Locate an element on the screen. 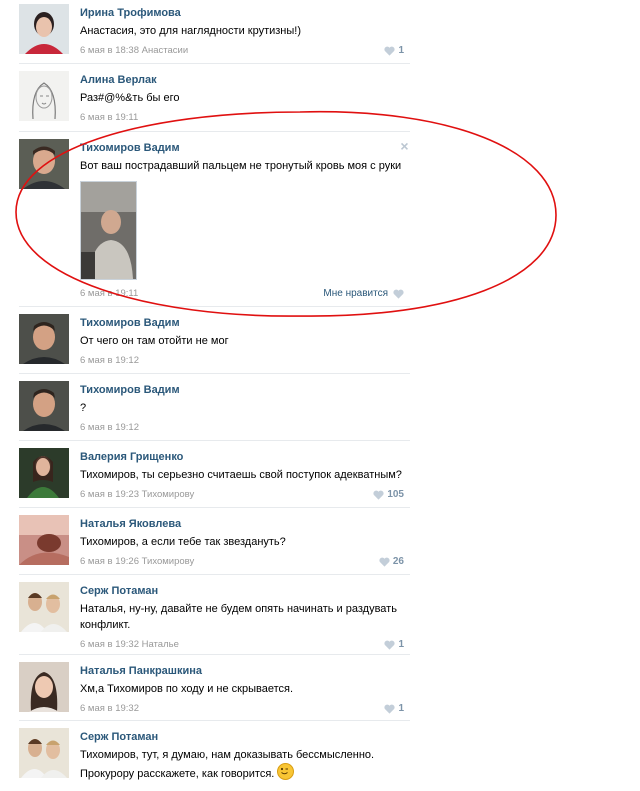  comment-author: Наталья Яковлева is located at coordinates (242, 524).